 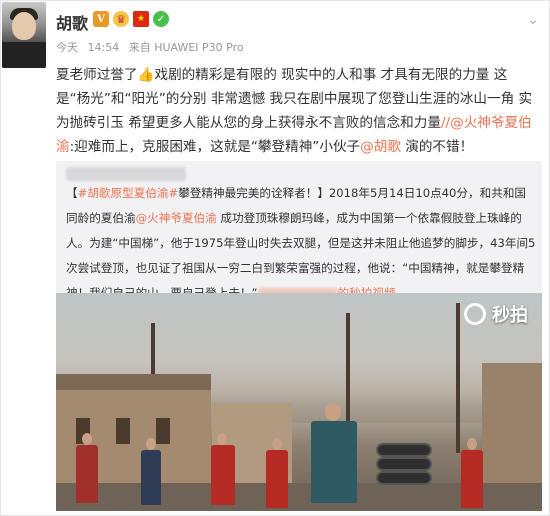 I want to click on video-watermark: 秒拍, so click(x=496, y=314).